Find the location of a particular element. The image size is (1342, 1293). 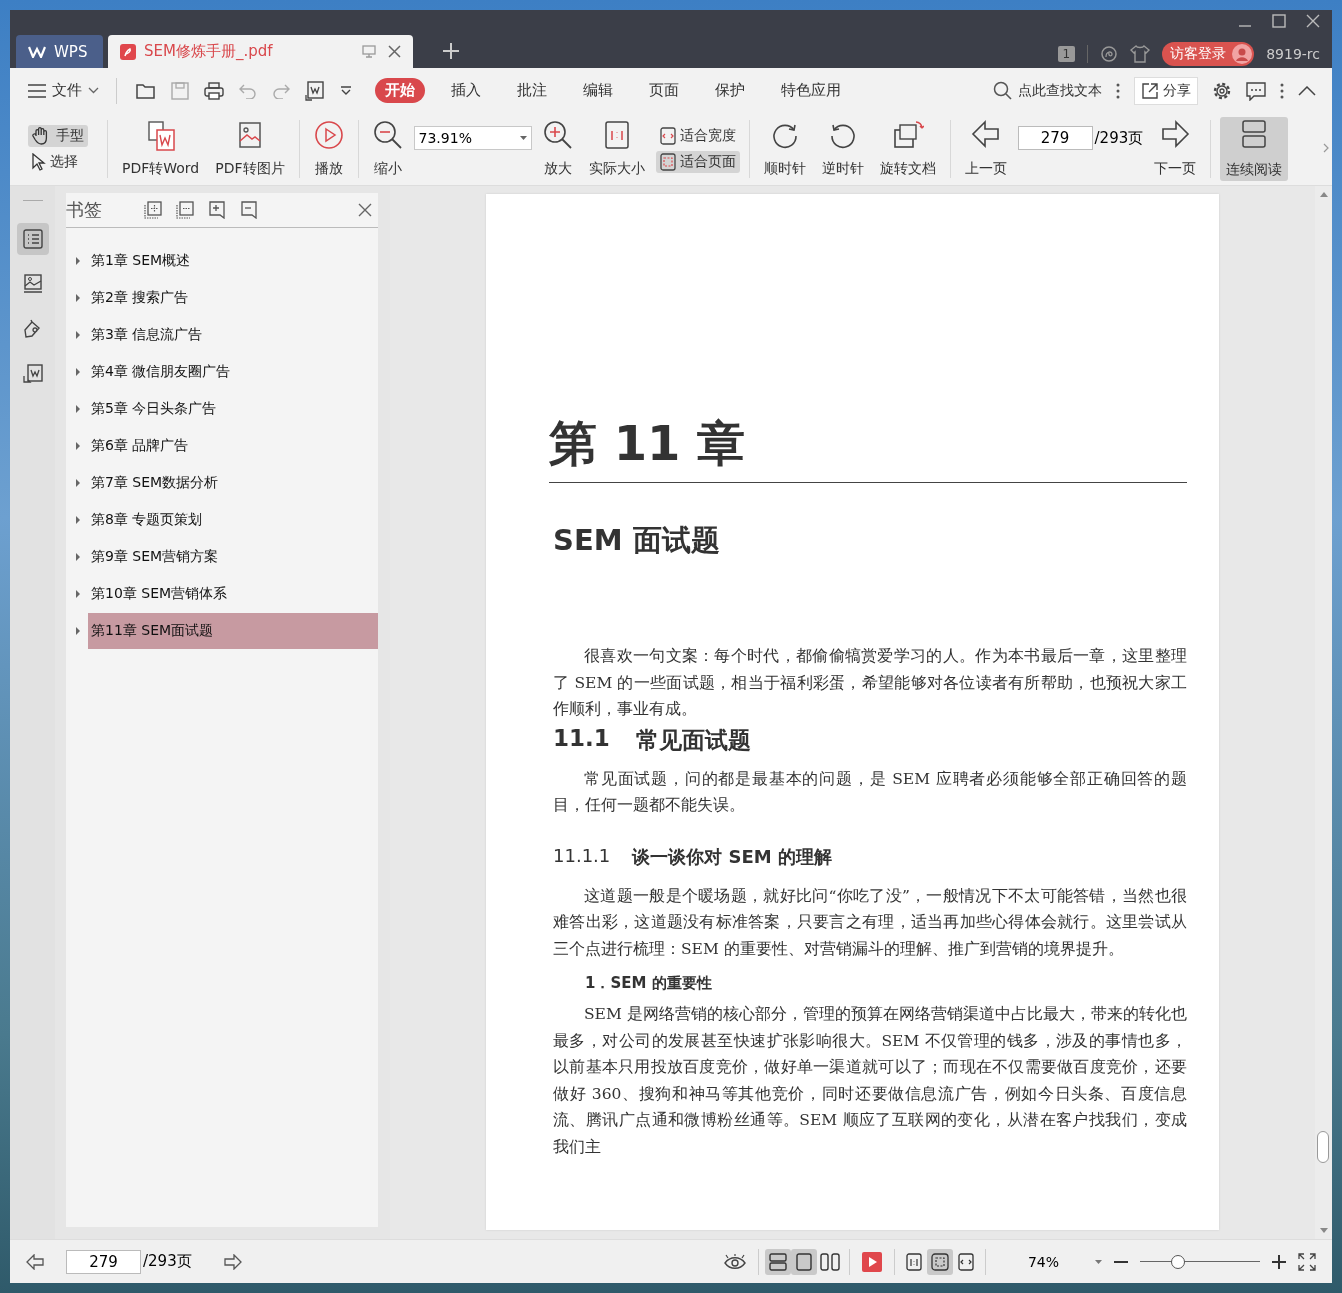

zoom-in-plus-icon is located at coordinates (1279, 1261).